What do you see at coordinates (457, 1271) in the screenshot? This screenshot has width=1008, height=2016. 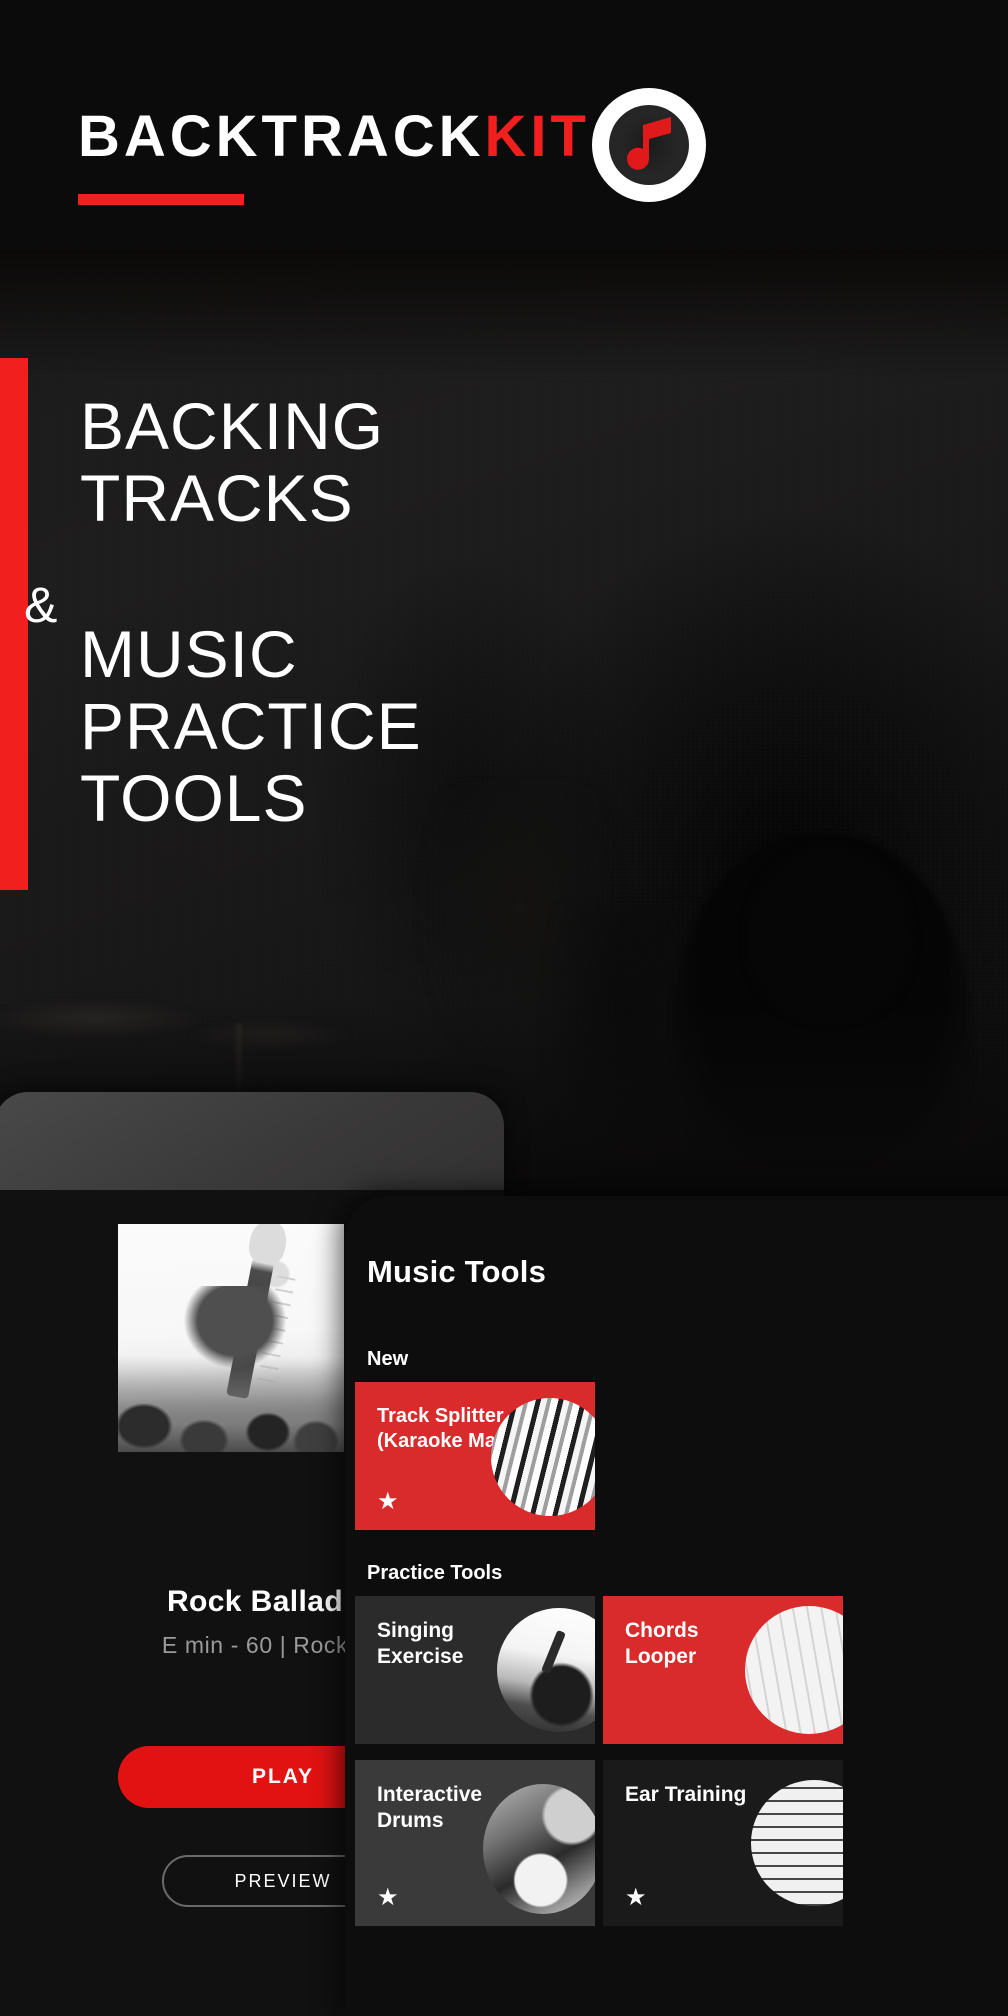 I see `music-tools-title: Music Tools` at bounding box center [457, 1271].